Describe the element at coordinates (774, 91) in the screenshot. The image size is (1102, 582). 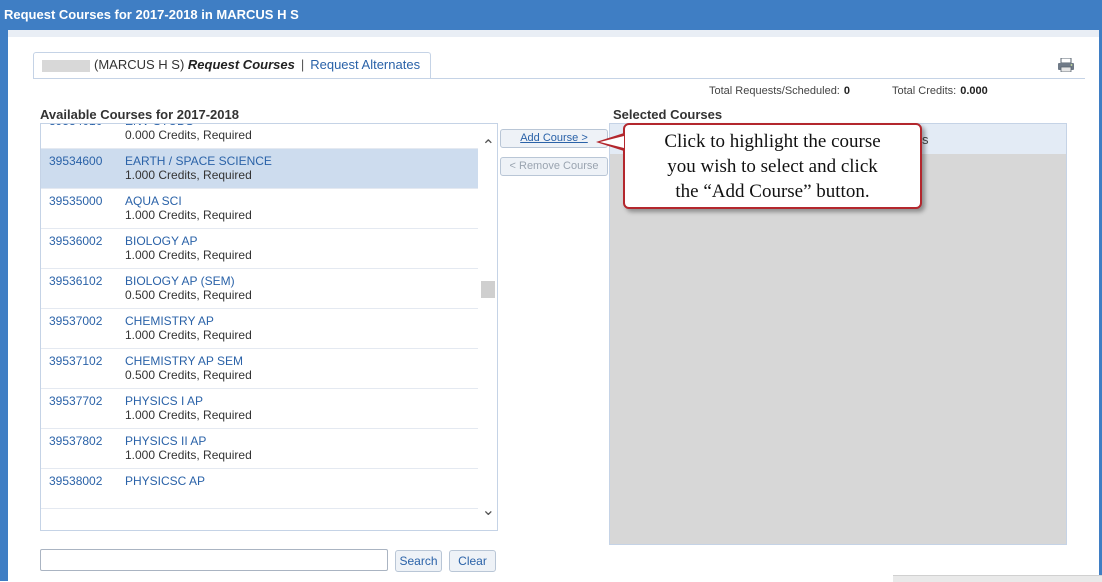
I see `total-requests-label: Total Requests/Scheduled:` at that location.